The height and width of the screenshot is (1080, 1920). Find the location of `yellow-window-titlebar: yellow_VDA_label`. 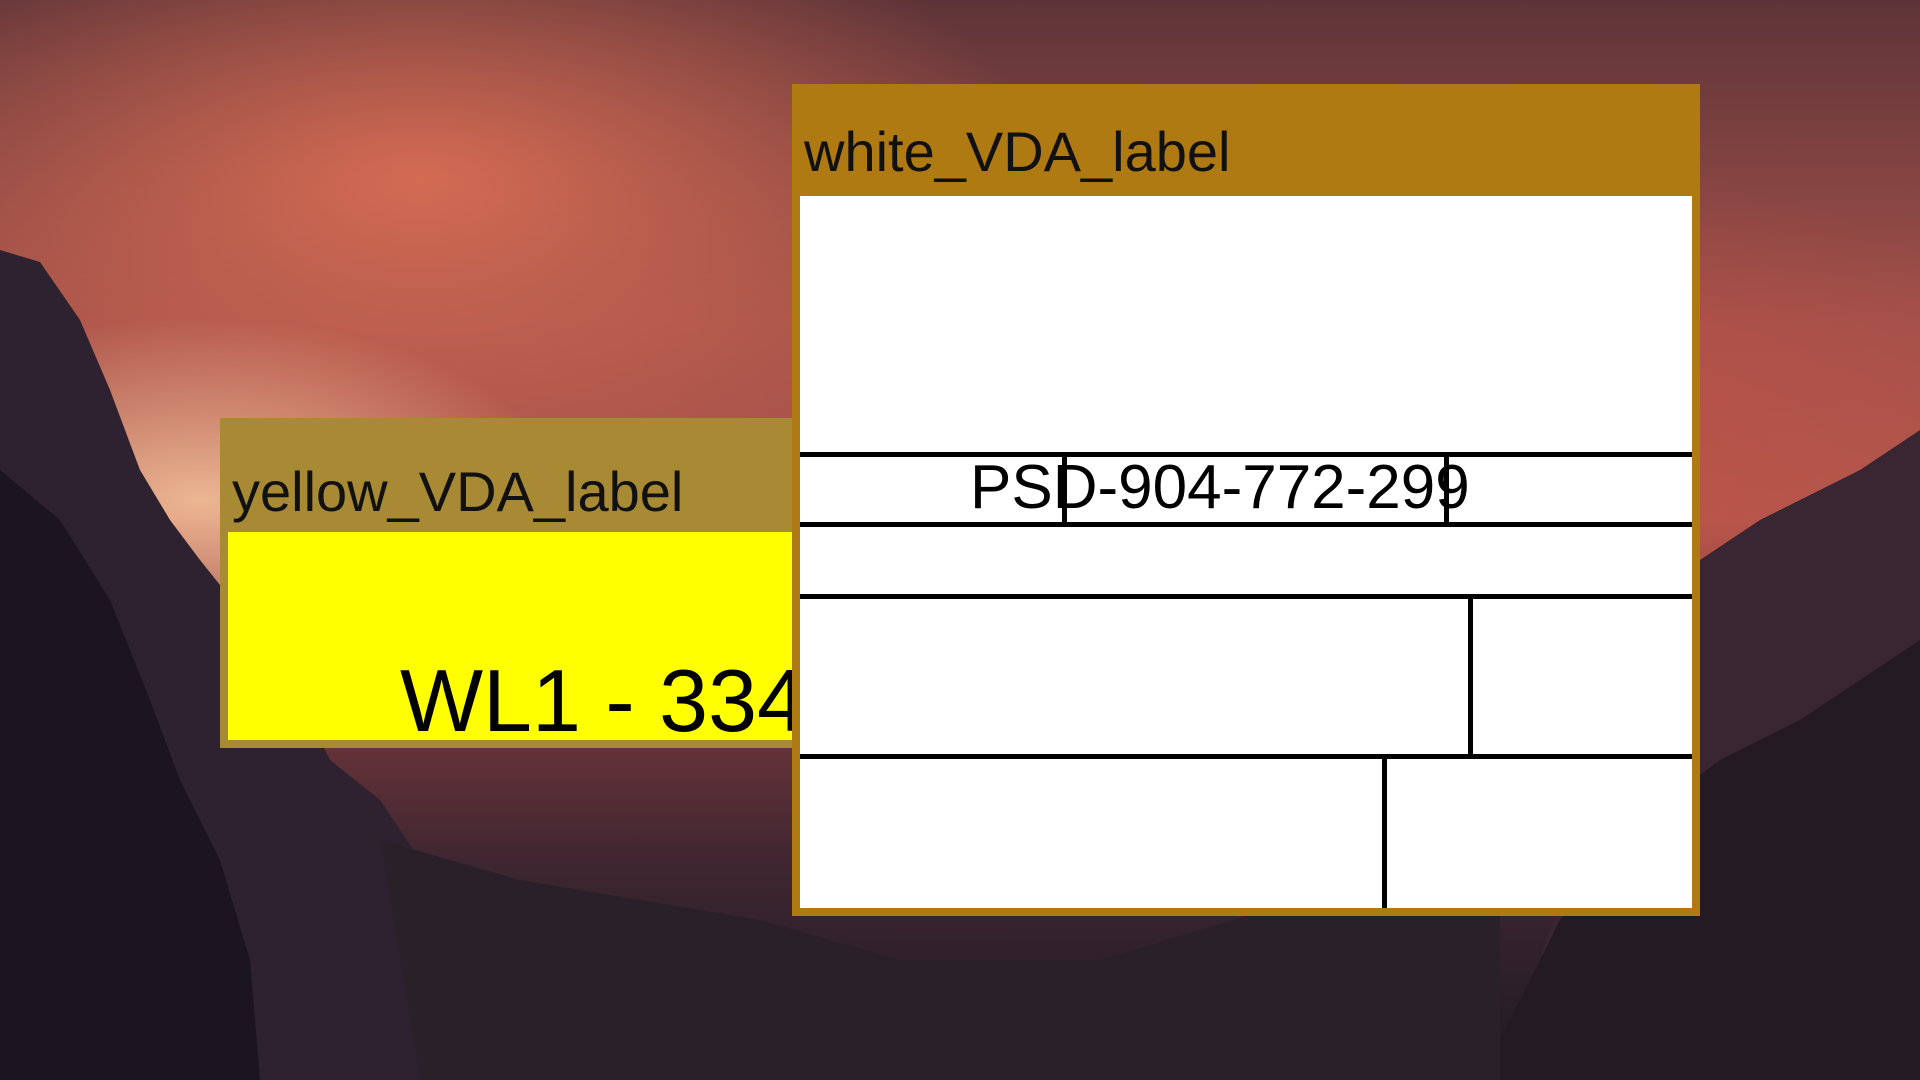

yellow-window-titlebar: yellow_VDA_label is located at coordinates (526, 473).